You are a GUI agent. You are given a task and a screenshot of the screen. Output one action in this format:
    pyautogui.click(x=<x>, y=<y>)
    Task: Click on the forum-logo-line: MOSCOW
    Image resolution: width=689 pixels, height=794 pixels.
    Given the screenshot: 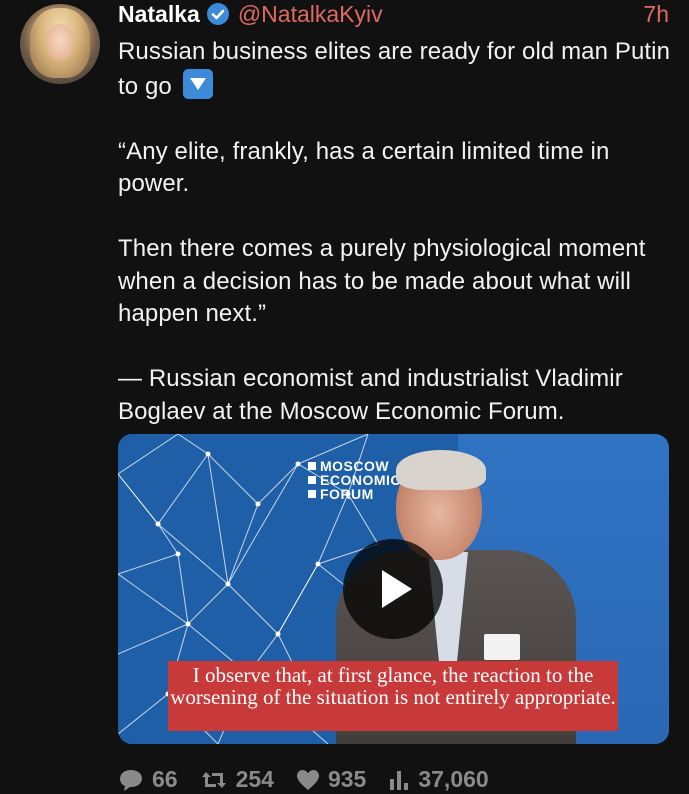 What is the action you would take?
    pyautogui.click(x=355, y=466)
    